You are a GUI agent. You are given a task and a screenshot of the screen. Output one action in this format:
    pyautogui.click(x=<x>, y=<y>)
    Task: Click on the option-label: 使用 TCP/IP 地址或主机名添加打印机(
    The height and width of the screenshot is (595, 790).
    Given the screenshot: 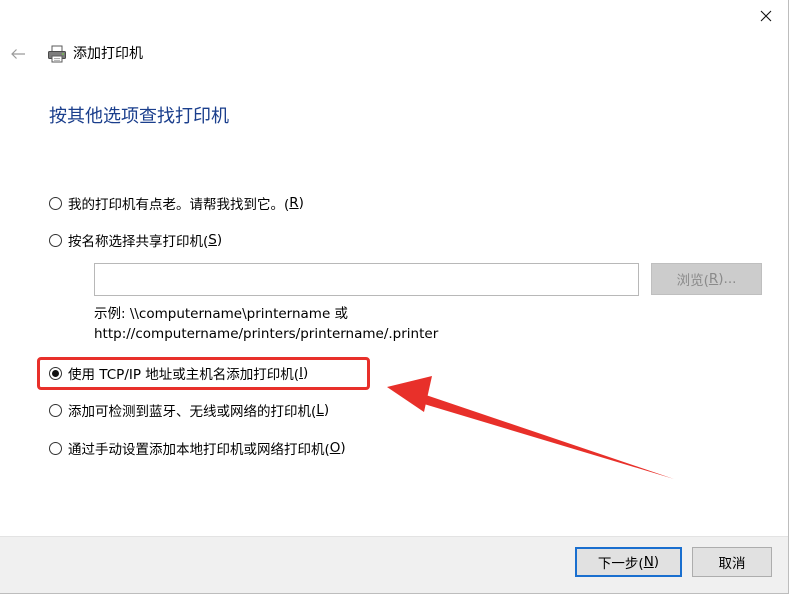 What is the action you would take?
    pyautogui.click(x=184, y=375)
    